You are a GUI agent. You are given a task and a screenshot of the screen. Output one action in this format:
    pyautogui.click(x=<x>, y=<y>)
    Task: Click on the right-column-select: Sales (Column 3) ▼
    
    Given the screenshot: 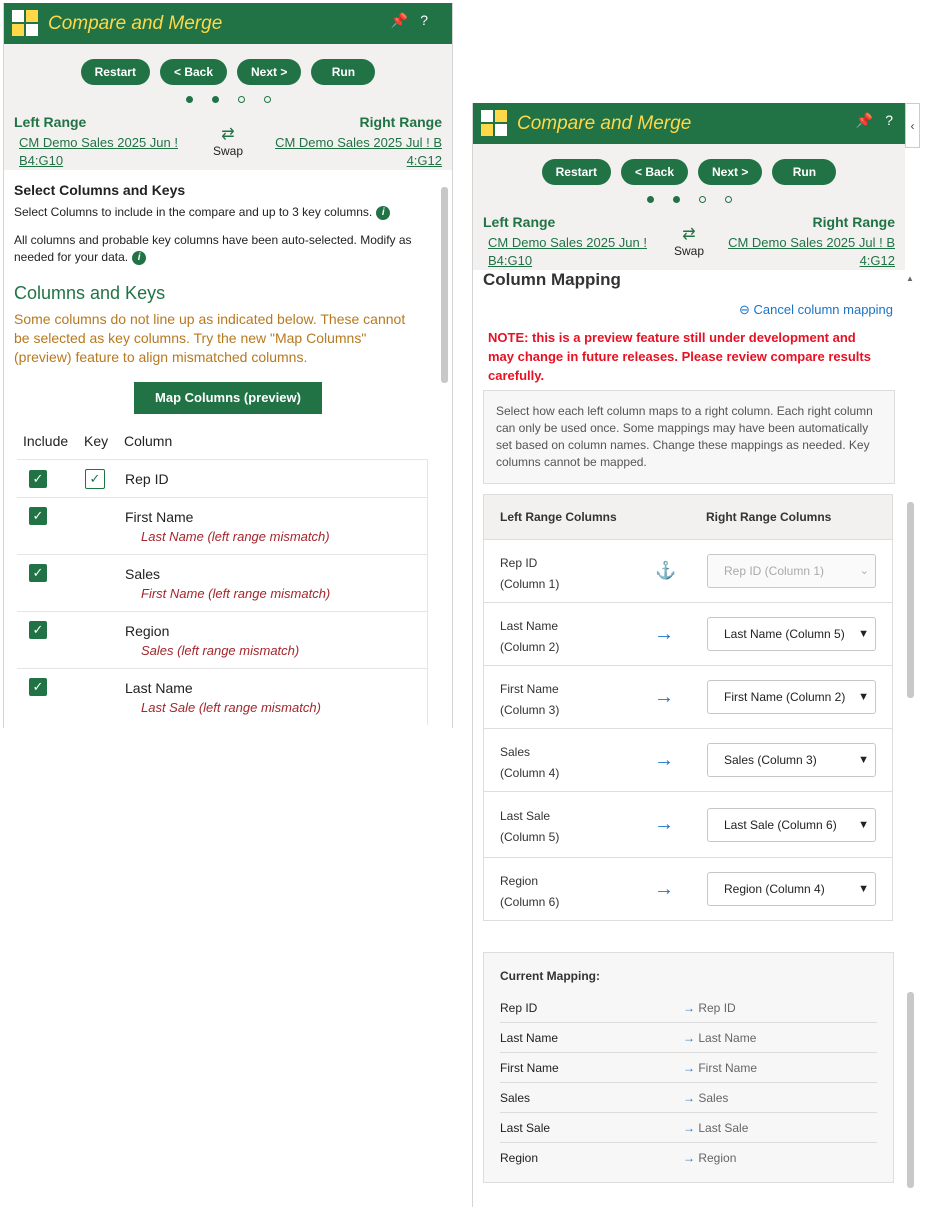 What is the action you would take?
    pyautogui.click(x=791, y=760)
    